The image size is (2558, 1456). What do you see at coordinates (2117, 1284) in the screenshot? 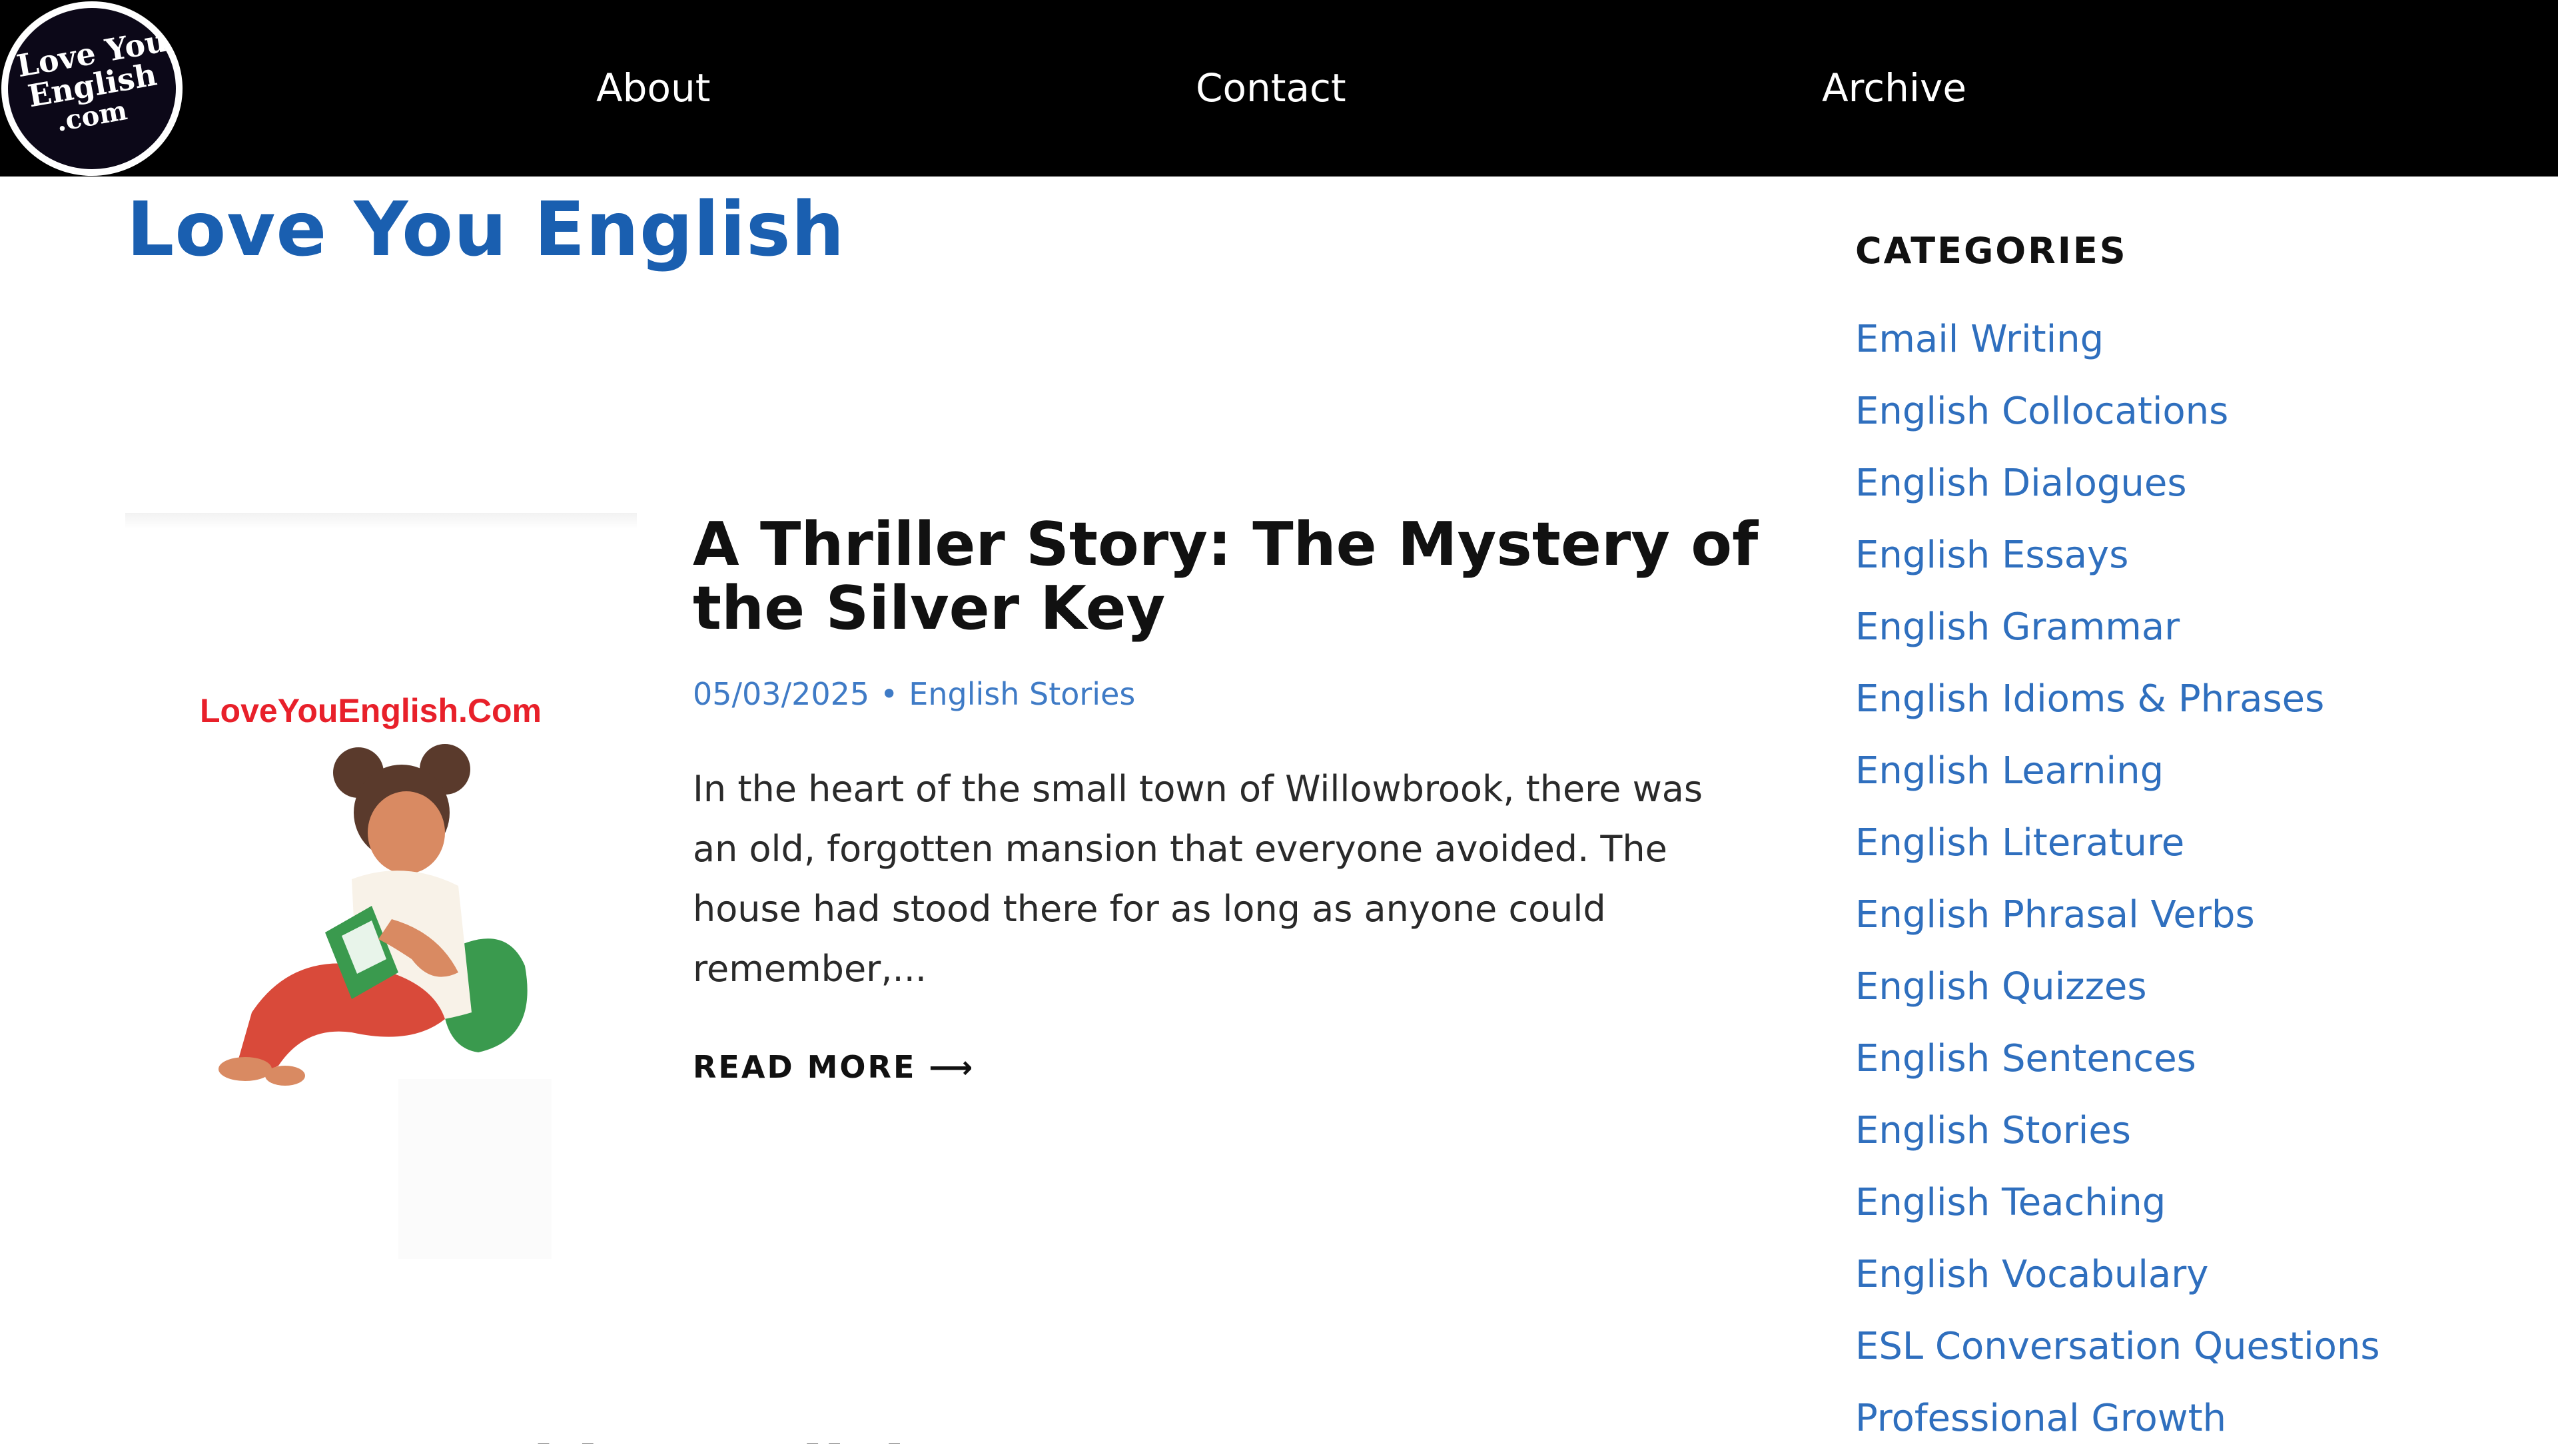
I see `category-link-english-vocabulary: English Vocabulary` at bounding box center [2117, 1284].